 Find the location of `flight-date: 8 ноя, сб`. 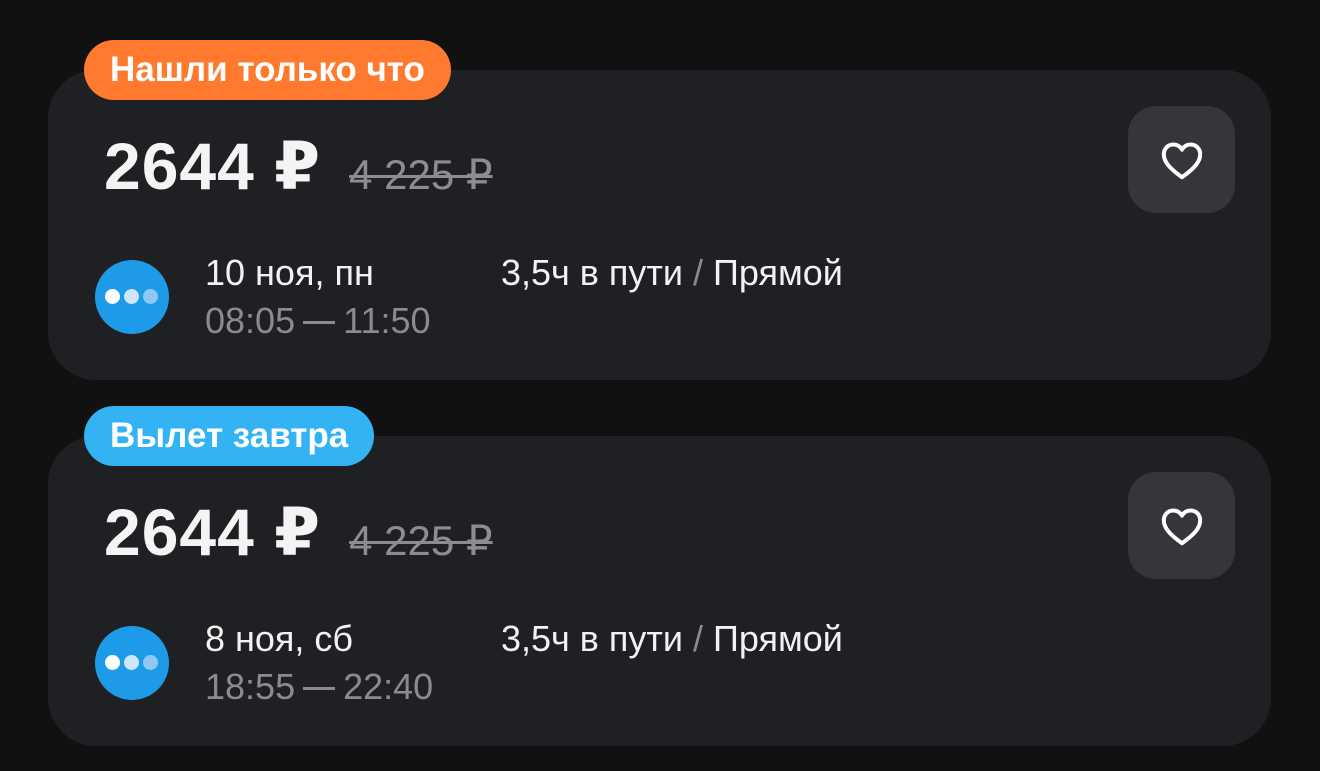

flight-date: 8 ноя, сб is located at coordinates (279, 638).